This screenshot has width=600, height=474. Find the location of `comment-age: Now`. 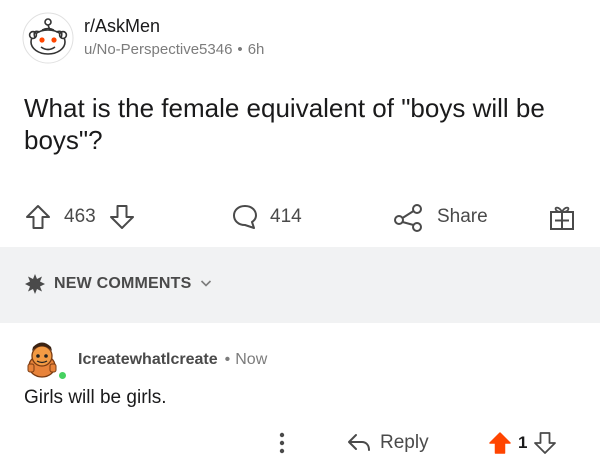

comment-age: Now is located at coordinates (251, 359).